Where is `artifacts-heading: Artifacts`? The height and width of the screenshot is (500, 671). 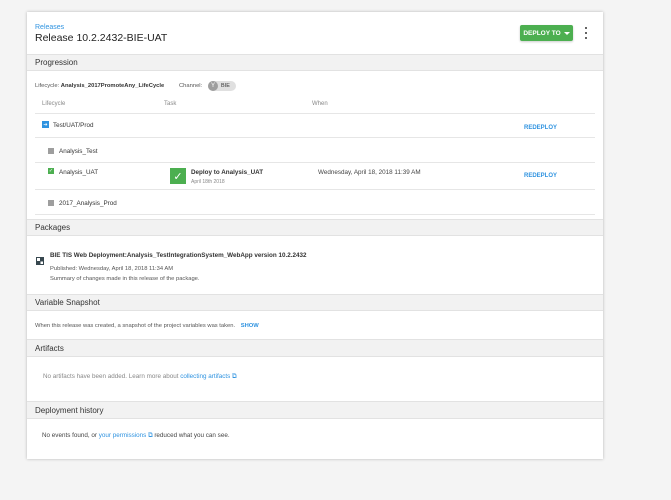
artifacts-heading: Artifacts is located at coordinates (49, 348).